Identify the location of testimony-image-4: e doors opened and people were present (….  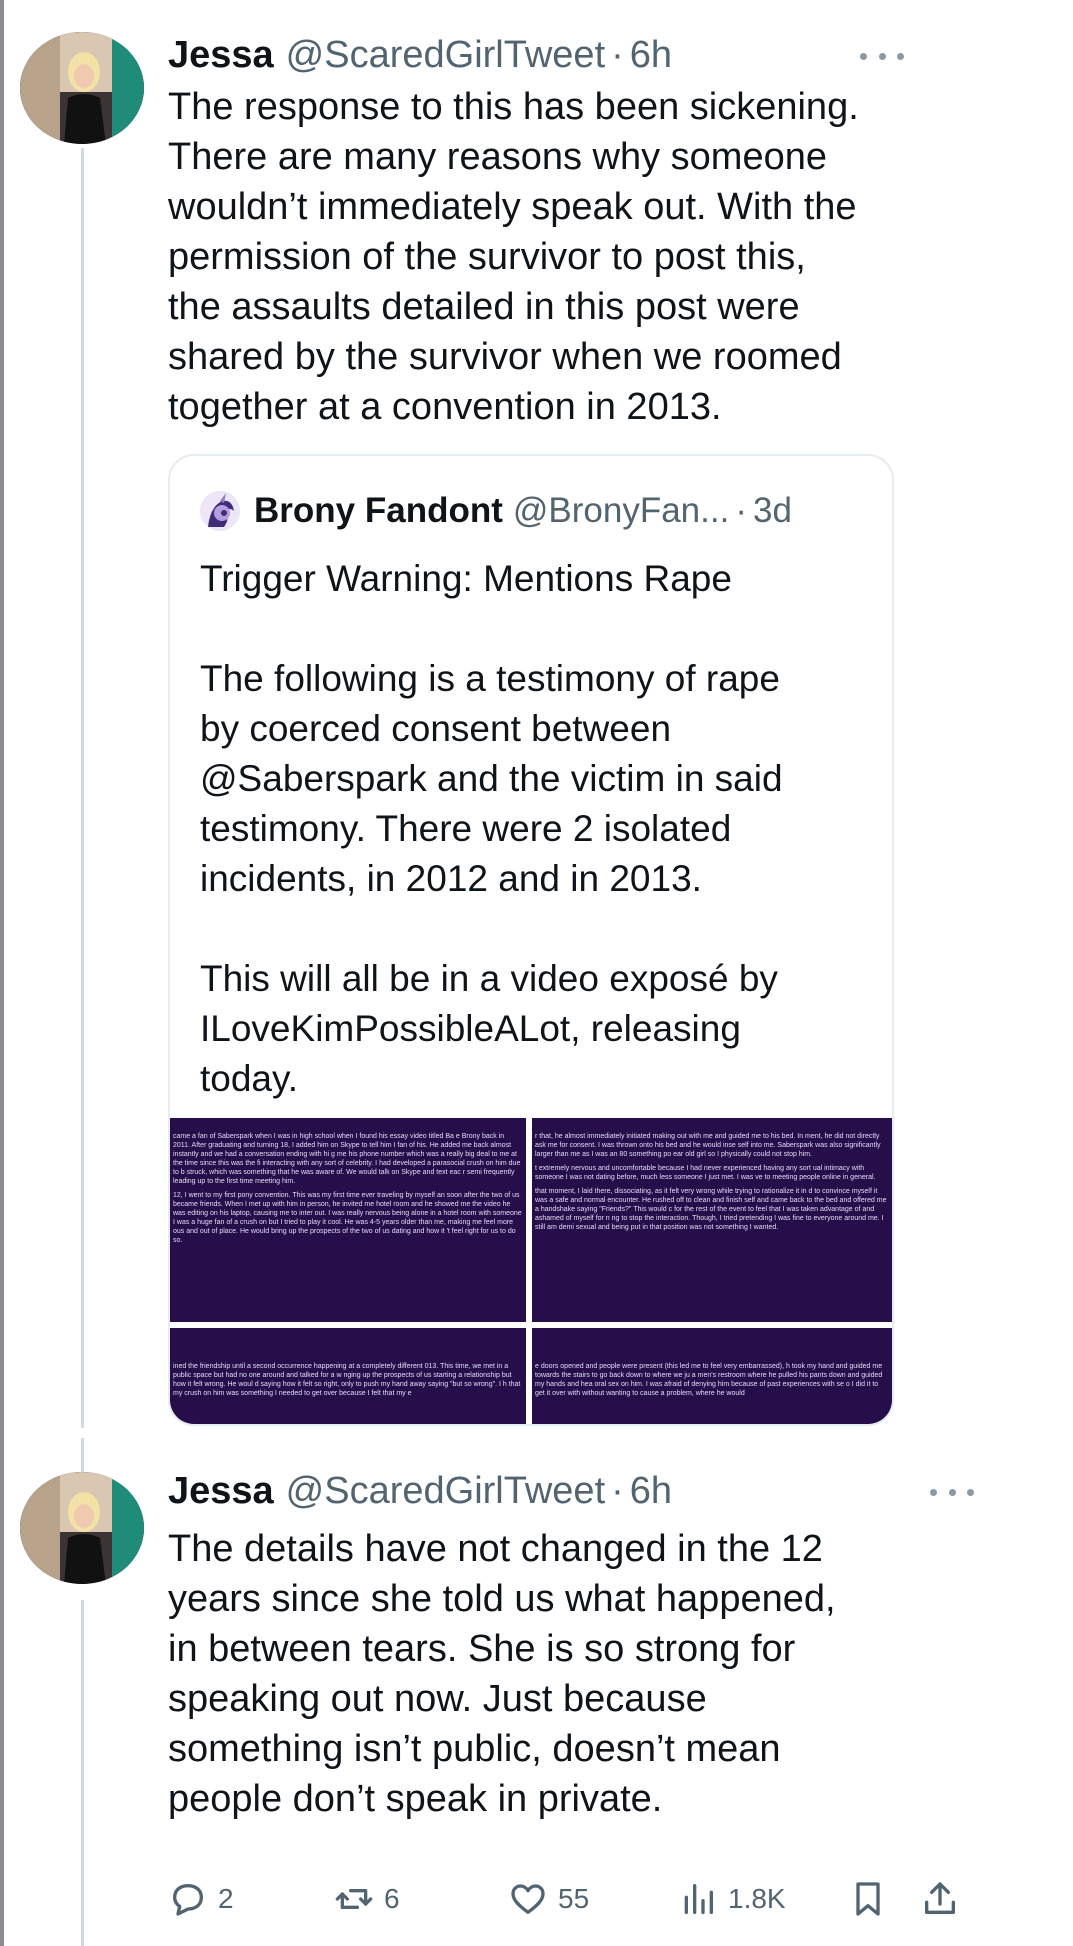
(712, 1376).